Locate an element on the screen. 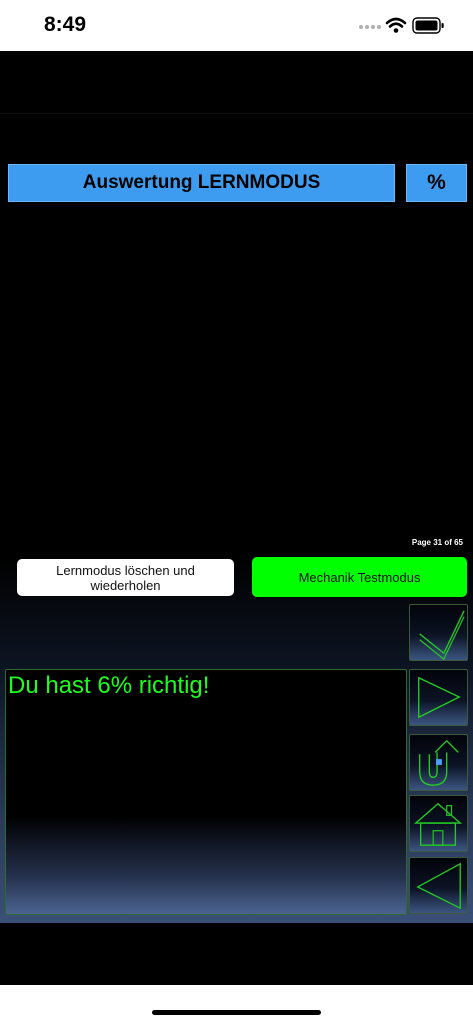 The width and height of the screenshot is (473, 1024). signal-icon is located at coordinates (370, 27).